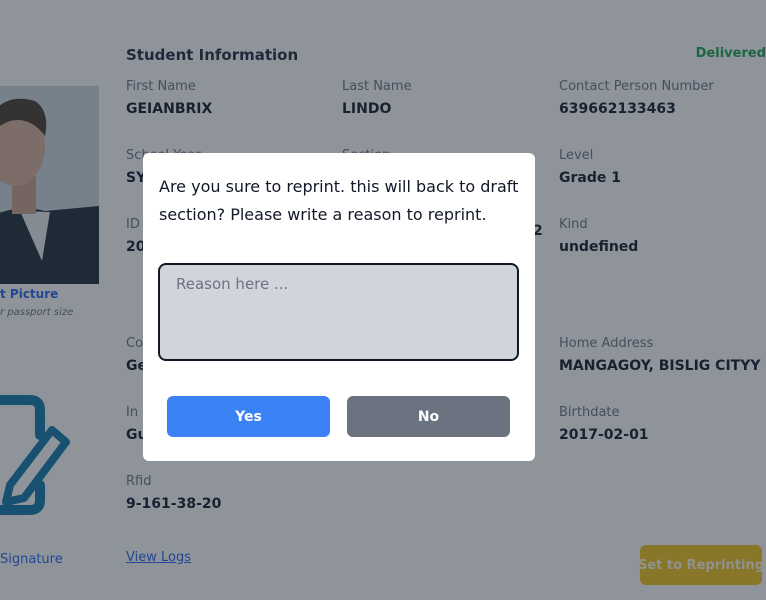 This screenshot has width=766, height=600. I want to click on reason-input, so click(338, 312).